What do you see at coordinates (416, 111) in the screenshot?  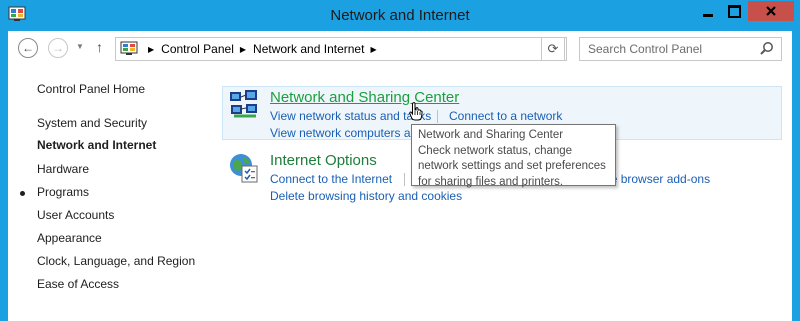 I see `hand-cursor-icon` at bounding box center [416, 111].